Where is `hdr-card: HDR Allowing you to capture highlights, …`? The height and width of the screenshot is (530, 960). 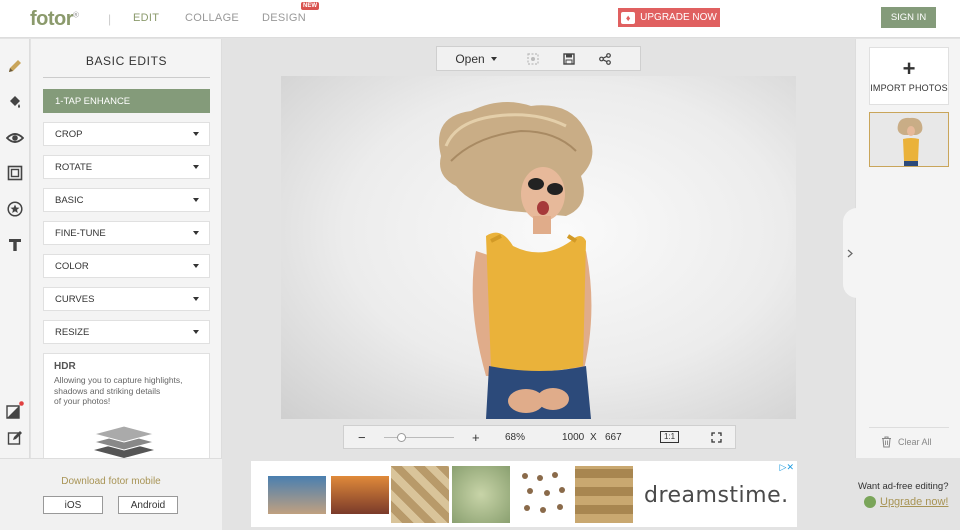 hdr-card: HDR Allowing you to capture highlights, … is located at coordinates (126, 405).